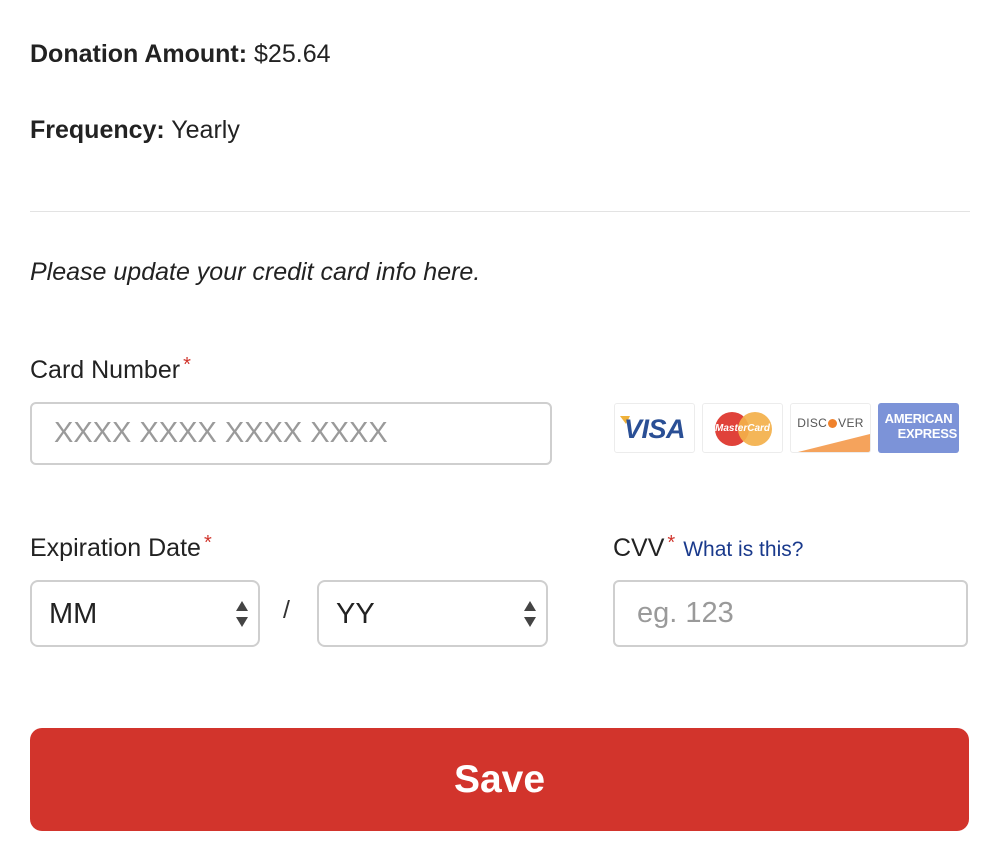 Image resolution: width=986 pixels, height=866 pixels. What do you see at coordinates (918, 418) in the screenshot?
I see `amex-line-1: AMERICAN` at bounding box center [918, 418].